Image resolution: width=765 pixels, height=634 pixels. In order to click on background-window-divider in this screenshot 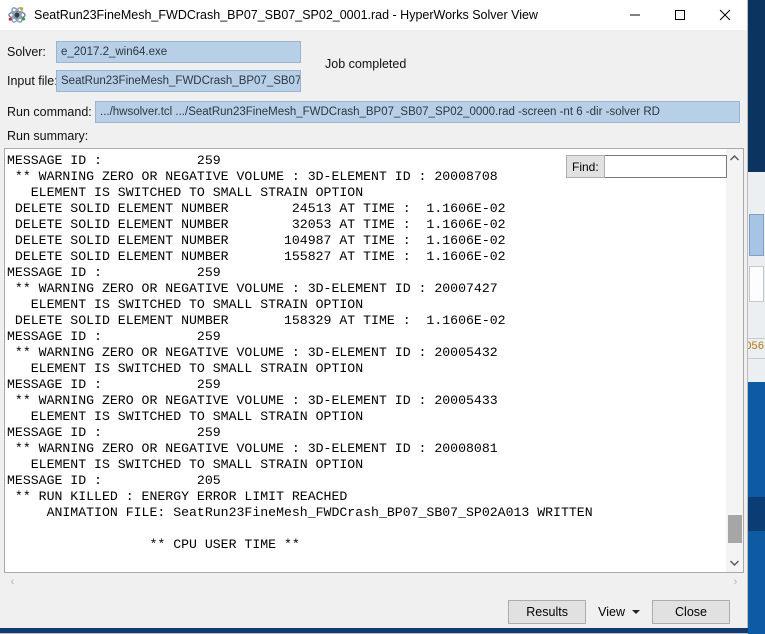, I will do `click(755, 338)`.